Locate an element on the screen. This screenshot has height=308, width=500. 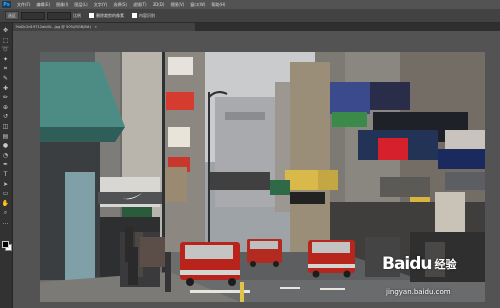
document-tab-title: 7dd2c2d19712ab45...jpg @ 50%(RGB/8#) is located at coordinates (53, 27).